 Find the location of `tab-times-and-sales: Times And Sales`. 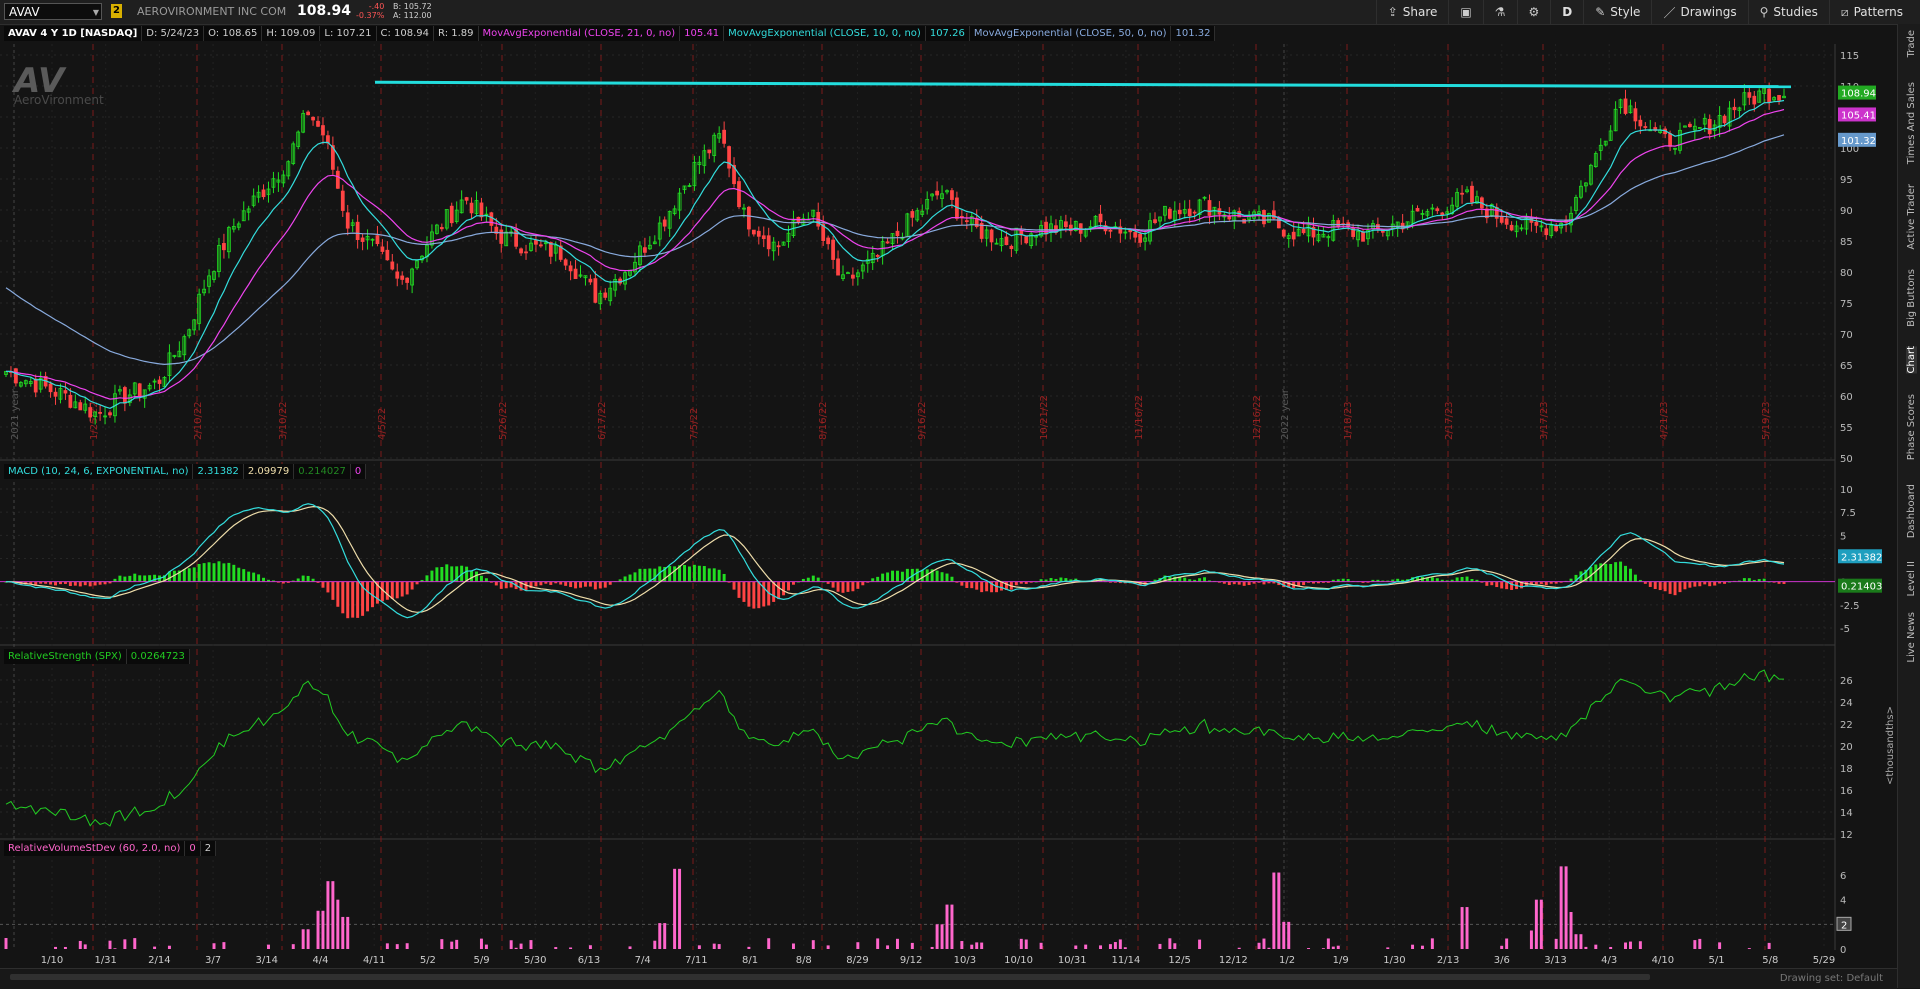

tab-times-and-sales: Times And Sales is located at coordinates (1911, 123).